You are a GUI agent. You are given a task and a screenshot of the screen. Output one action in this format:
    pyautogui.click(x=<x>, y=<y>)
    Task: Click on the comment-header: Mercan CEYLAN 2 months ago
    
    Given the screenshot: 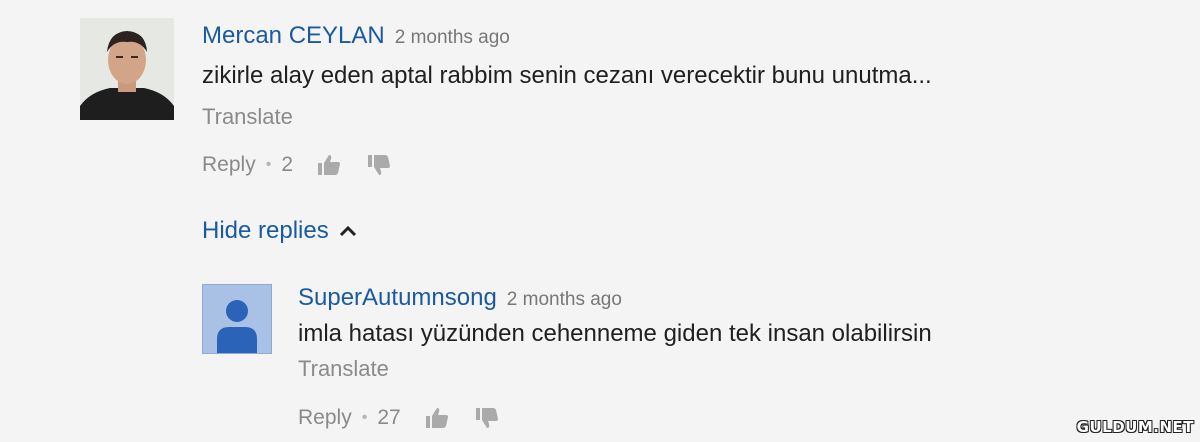 What is the action you would take?
    pyautogui.click(x=356, y=36)
    